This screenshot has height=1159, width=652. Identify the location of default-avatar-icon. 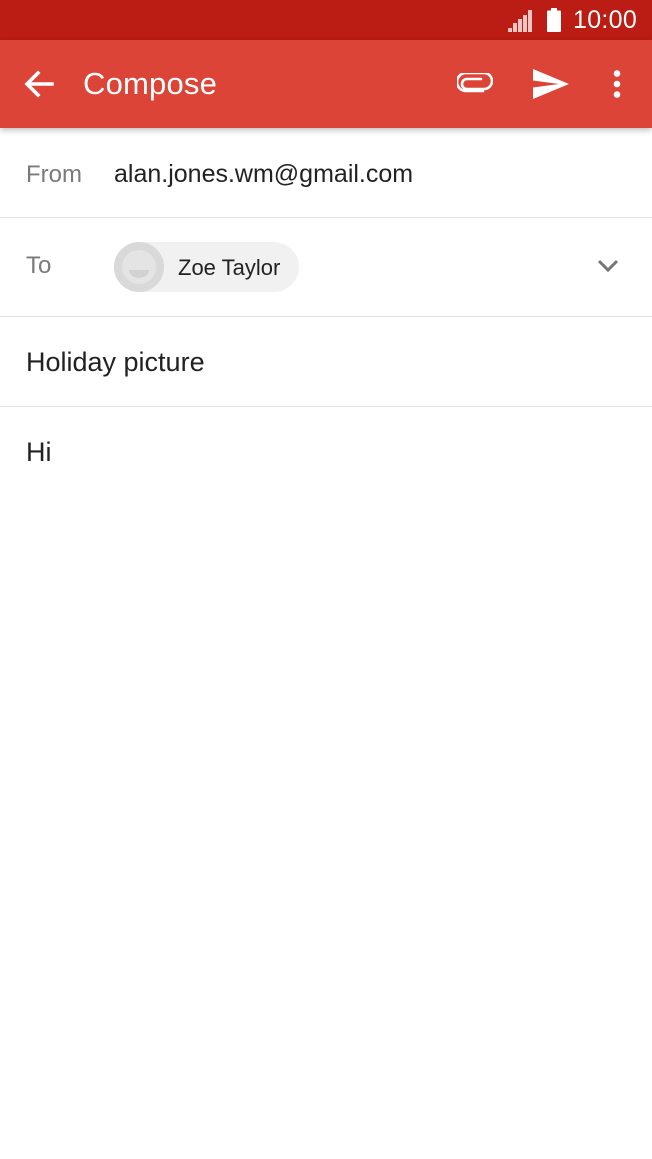
(139, 267).